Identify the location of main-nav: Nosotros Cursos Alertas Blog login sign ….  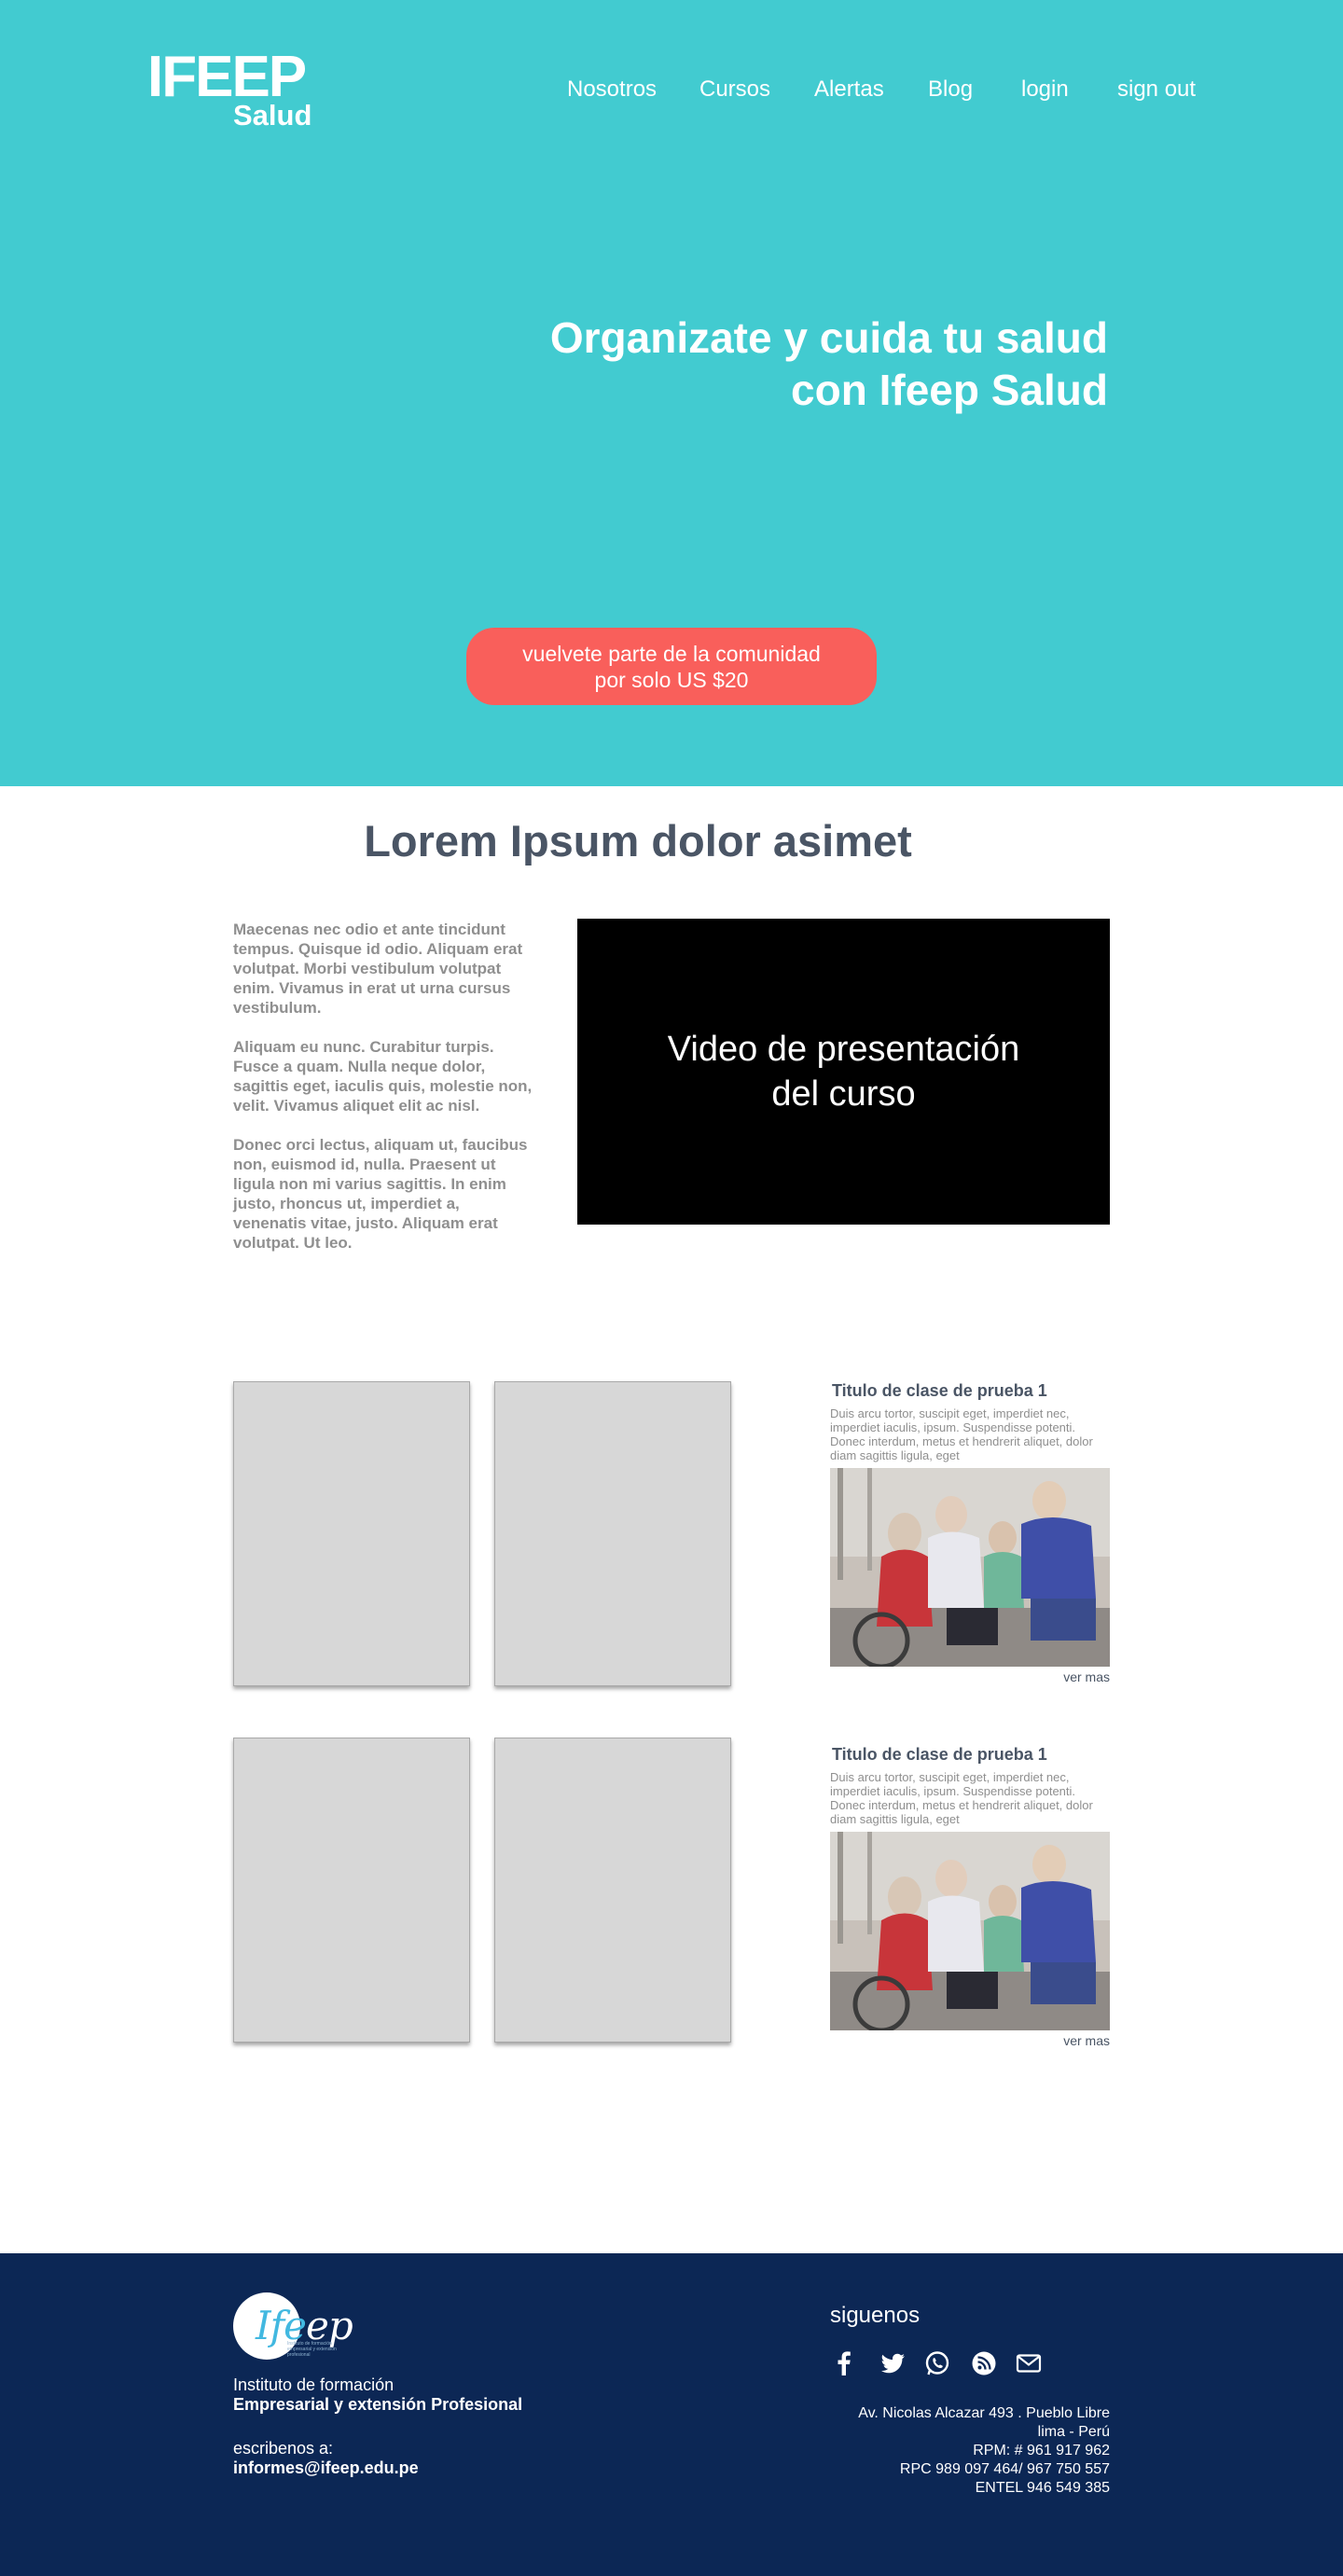
(672, 89).